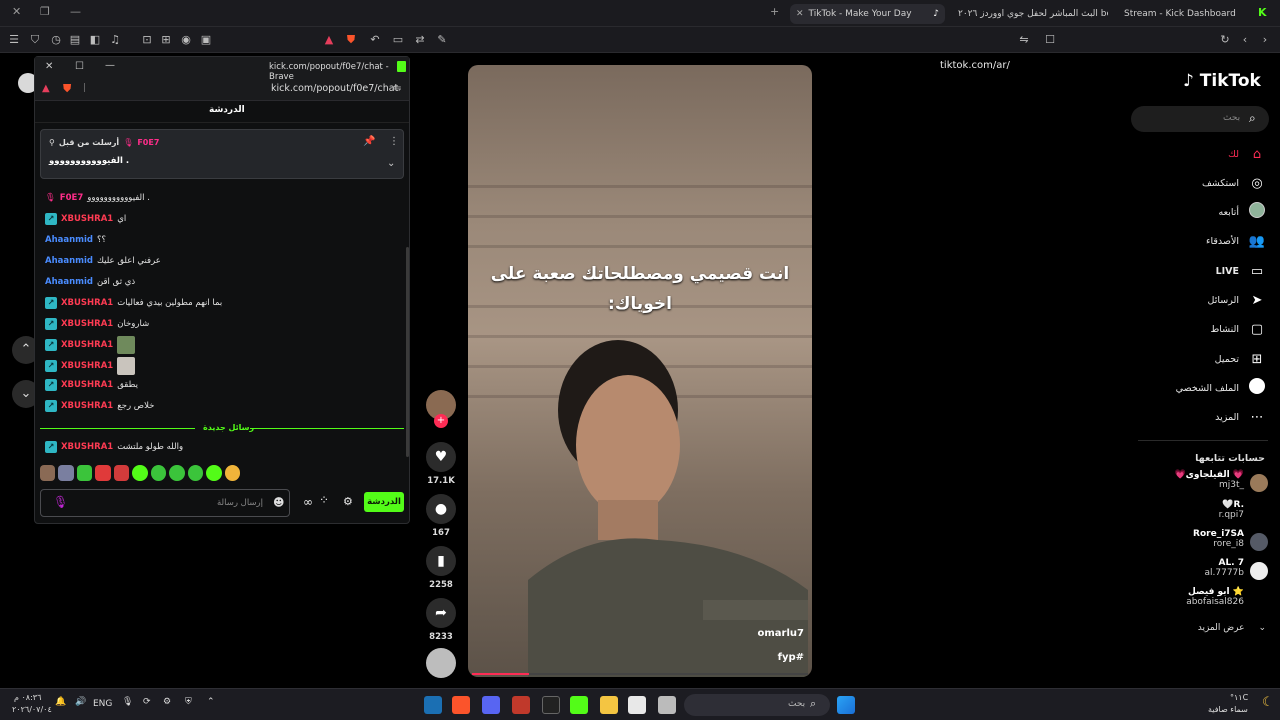 This screenshot has width=1280, height=720. What do you see at coordinates (95, 40) in the screenshot?
I see `sidebar-icon: ◧` at bounding box center [95, 40].